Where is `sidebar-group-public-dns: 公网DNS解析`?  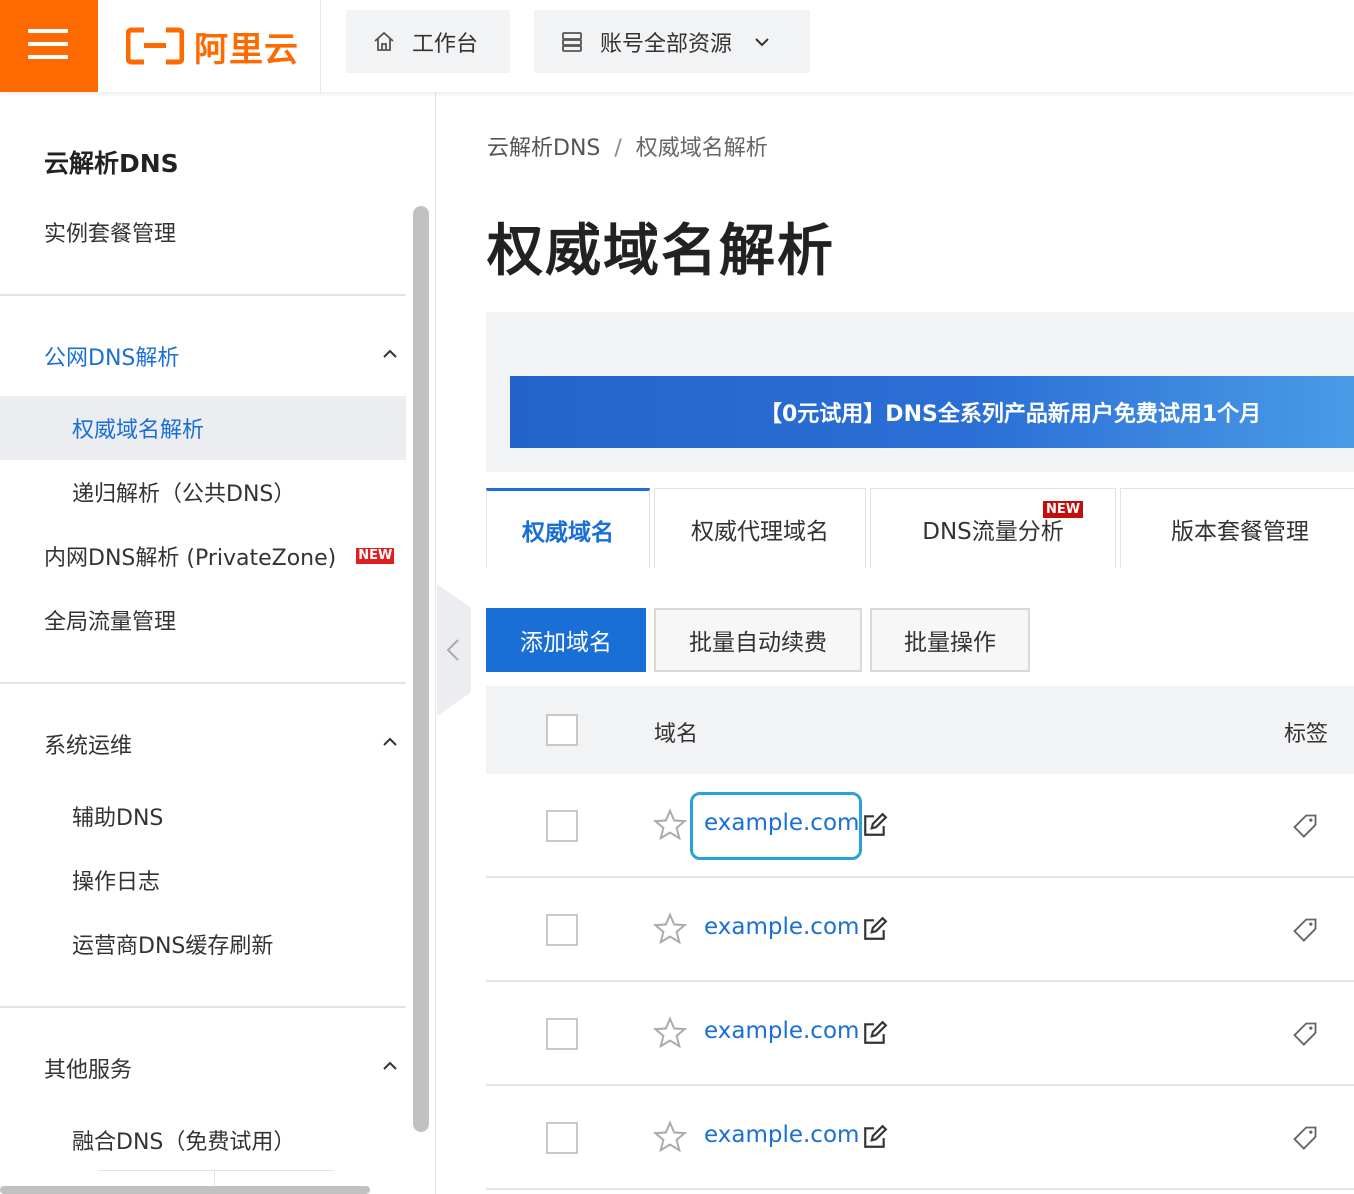
sidebar-group-public-dns: 公网DNS解析 is located at coordinates (203, 356).